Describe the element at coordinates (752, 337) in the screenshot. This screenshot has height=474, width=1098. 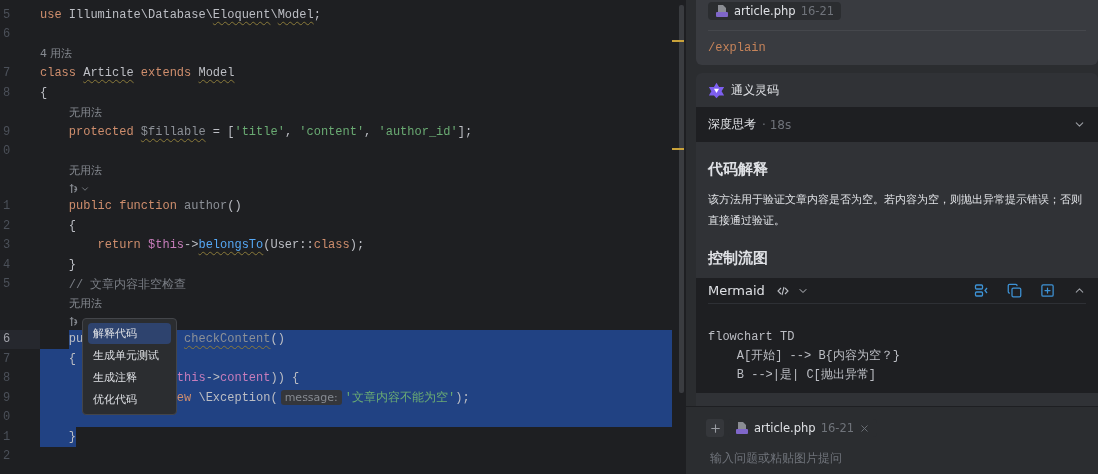
I see `code-line: flowchart TD` at that location.